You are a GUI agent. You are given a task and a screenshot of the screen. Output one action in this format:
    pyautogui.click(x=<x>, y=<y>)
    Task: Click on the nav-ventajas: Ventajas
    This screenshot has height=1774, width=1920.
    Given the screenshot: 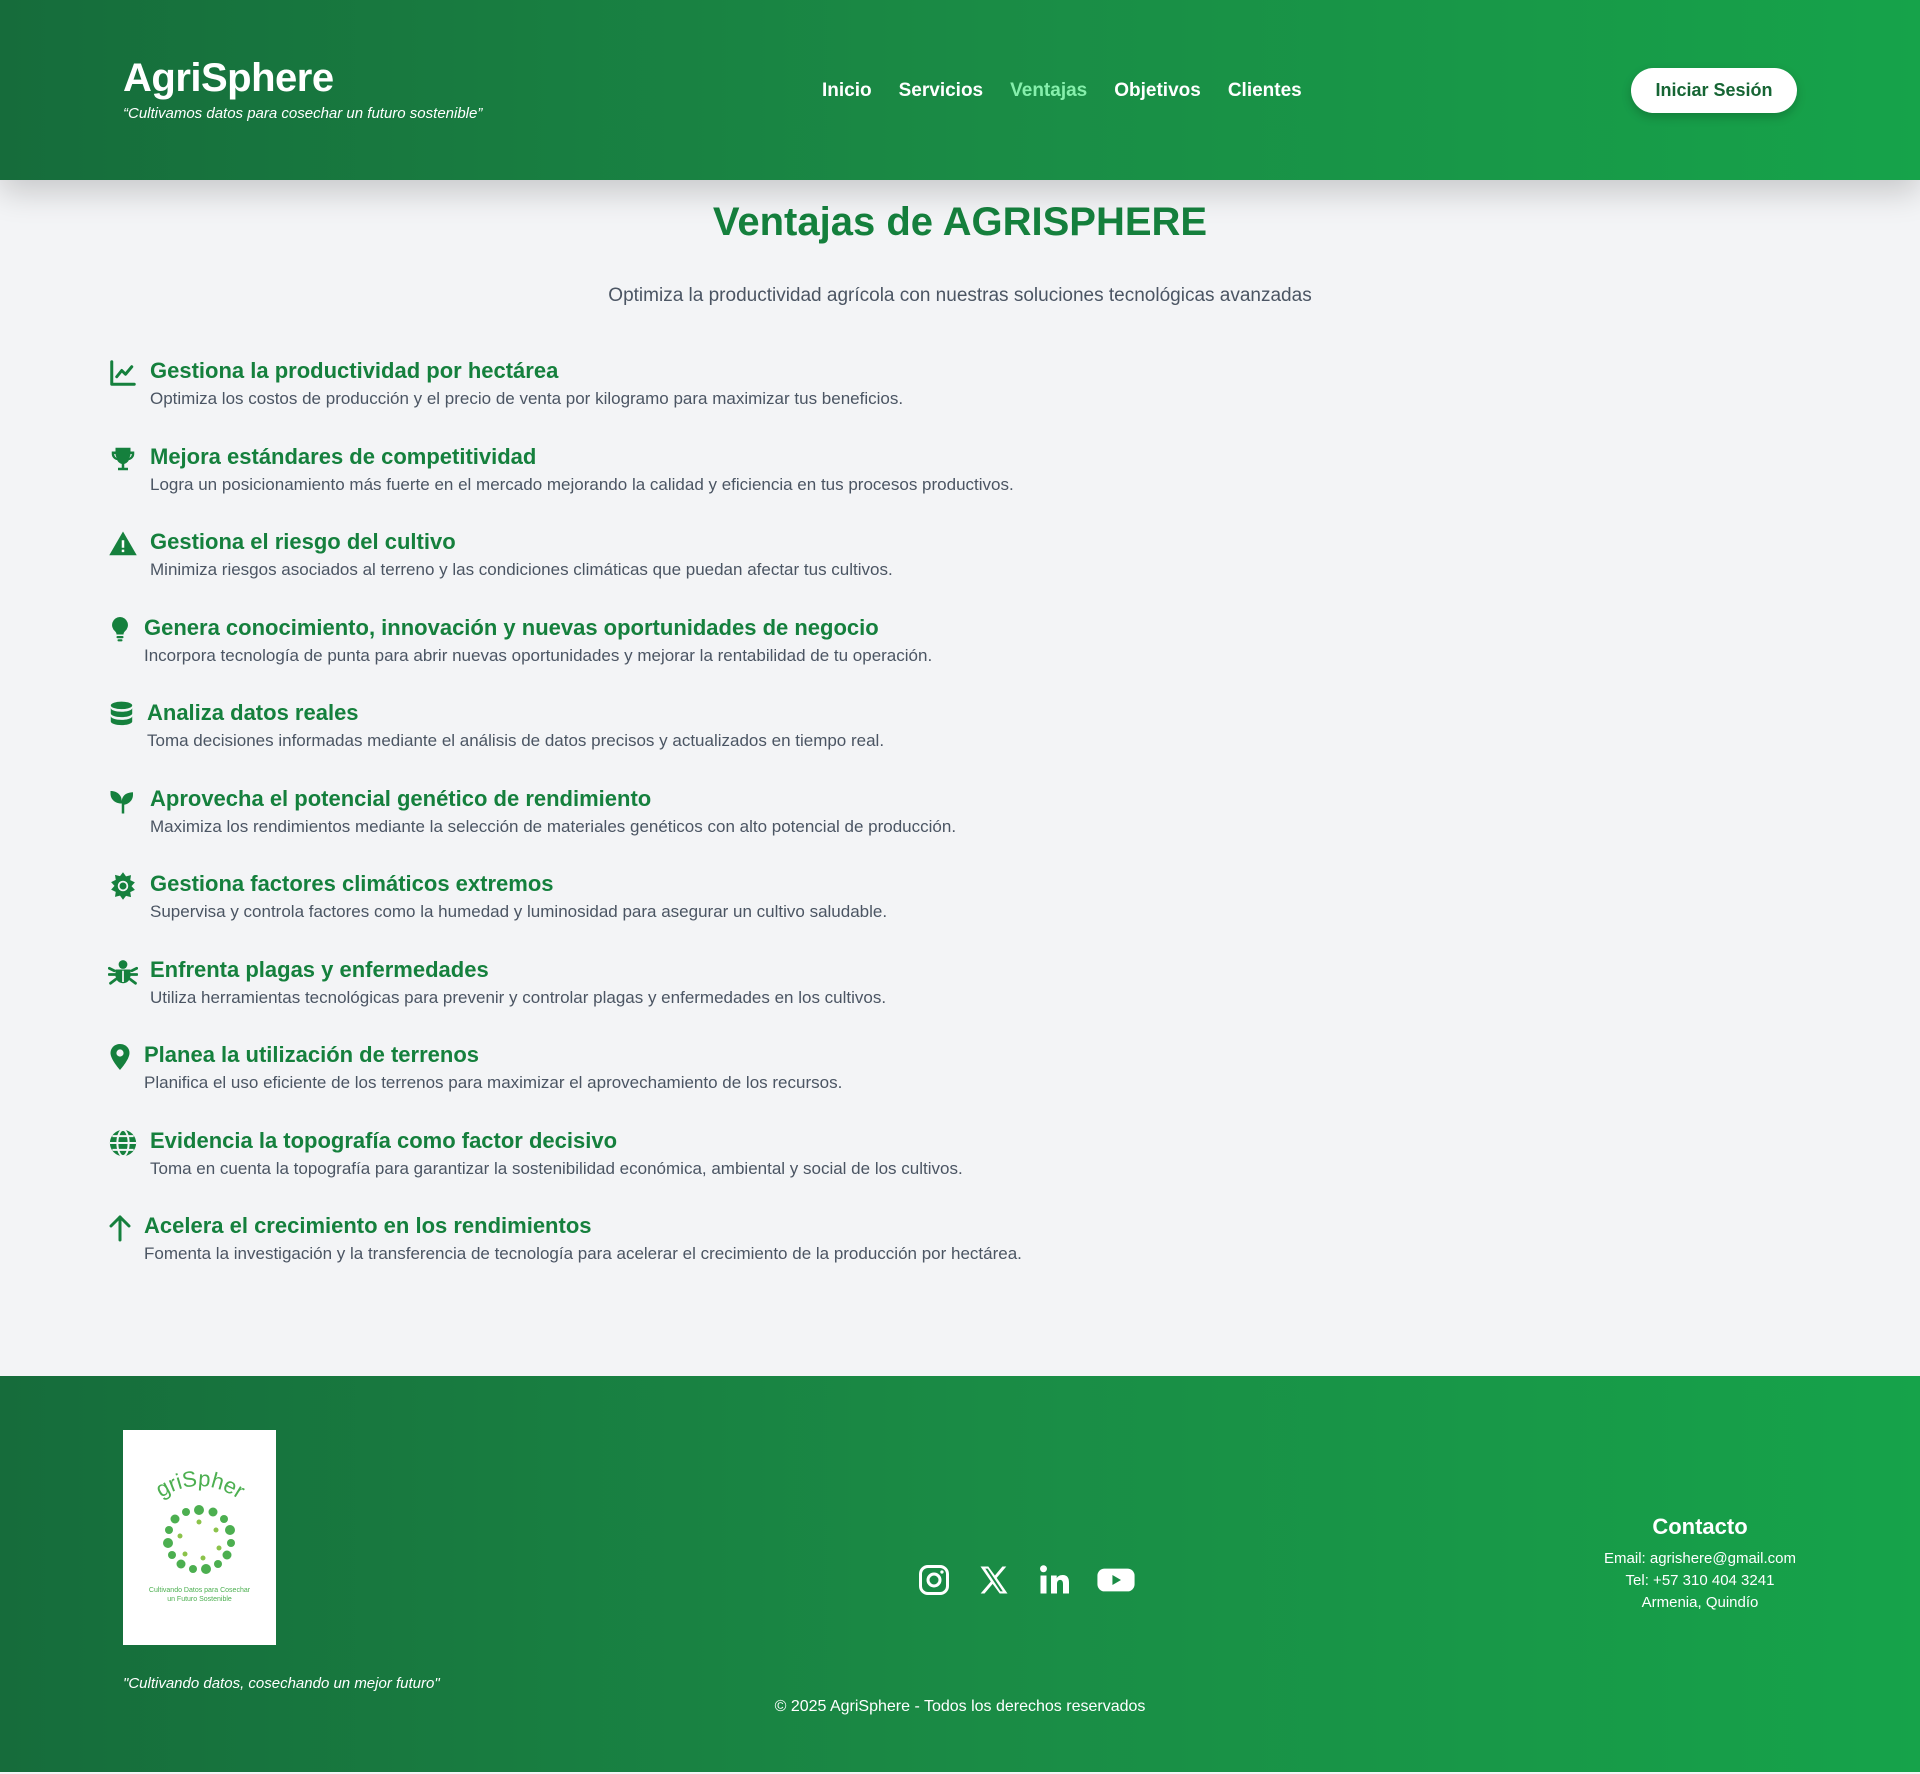 What is the action you would take?
    pyautogui.click(x=1048, y=91)
    